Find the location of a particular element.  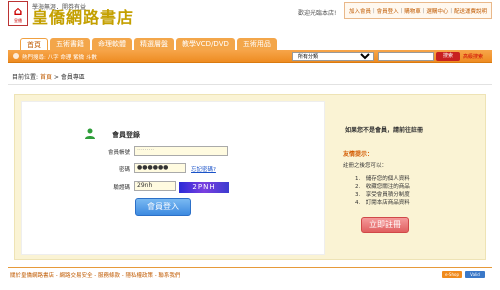

logo-text: 皇僑 is located at coordinates (18, 20).